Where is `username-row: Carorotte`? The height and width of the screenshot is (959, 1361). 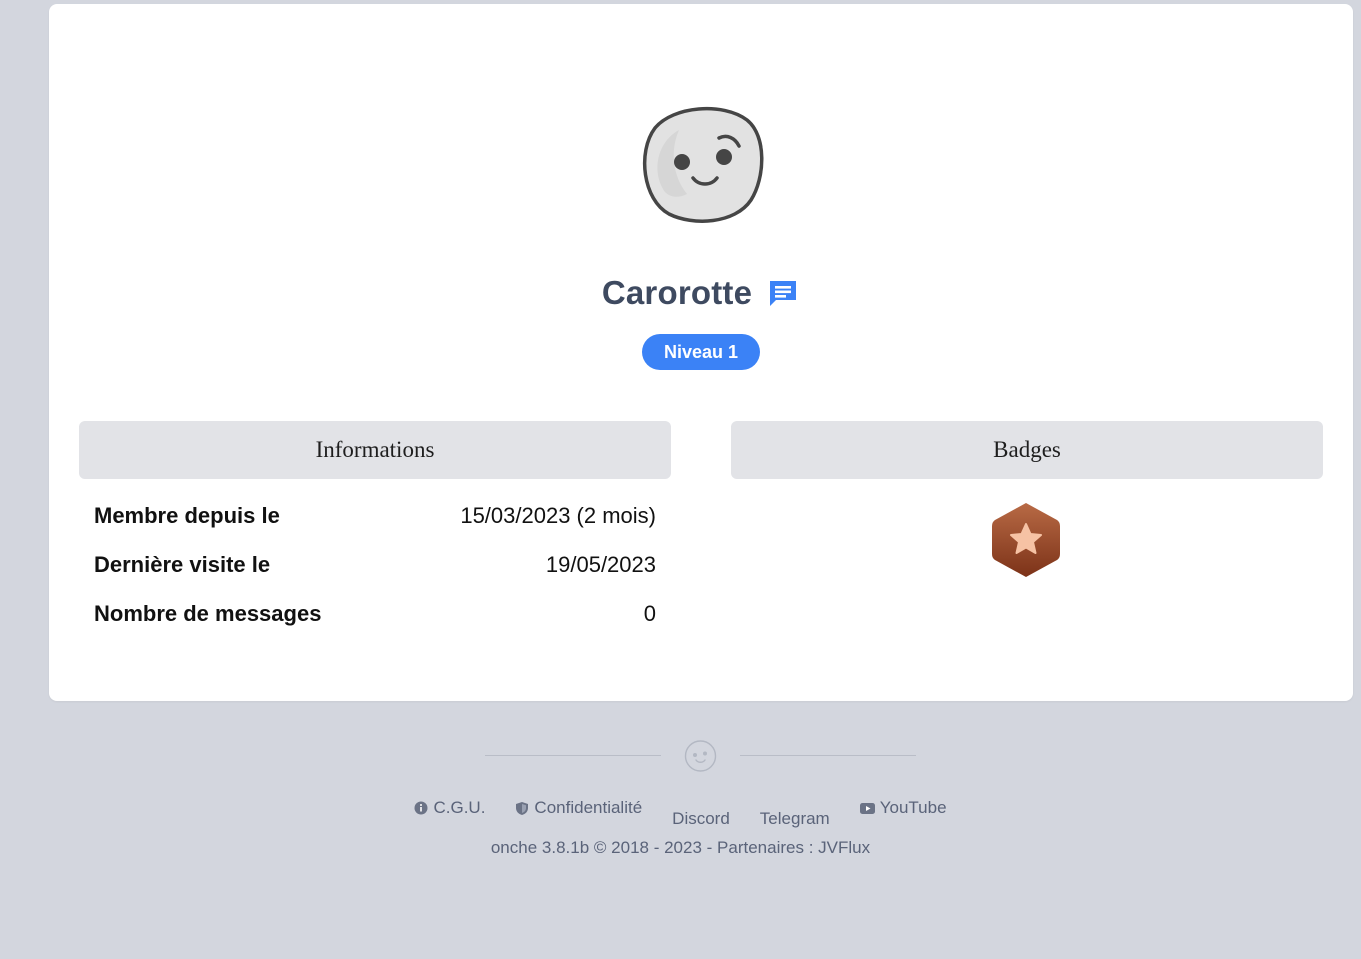 username-row: Carorotte is located at coordinates (701, 293).